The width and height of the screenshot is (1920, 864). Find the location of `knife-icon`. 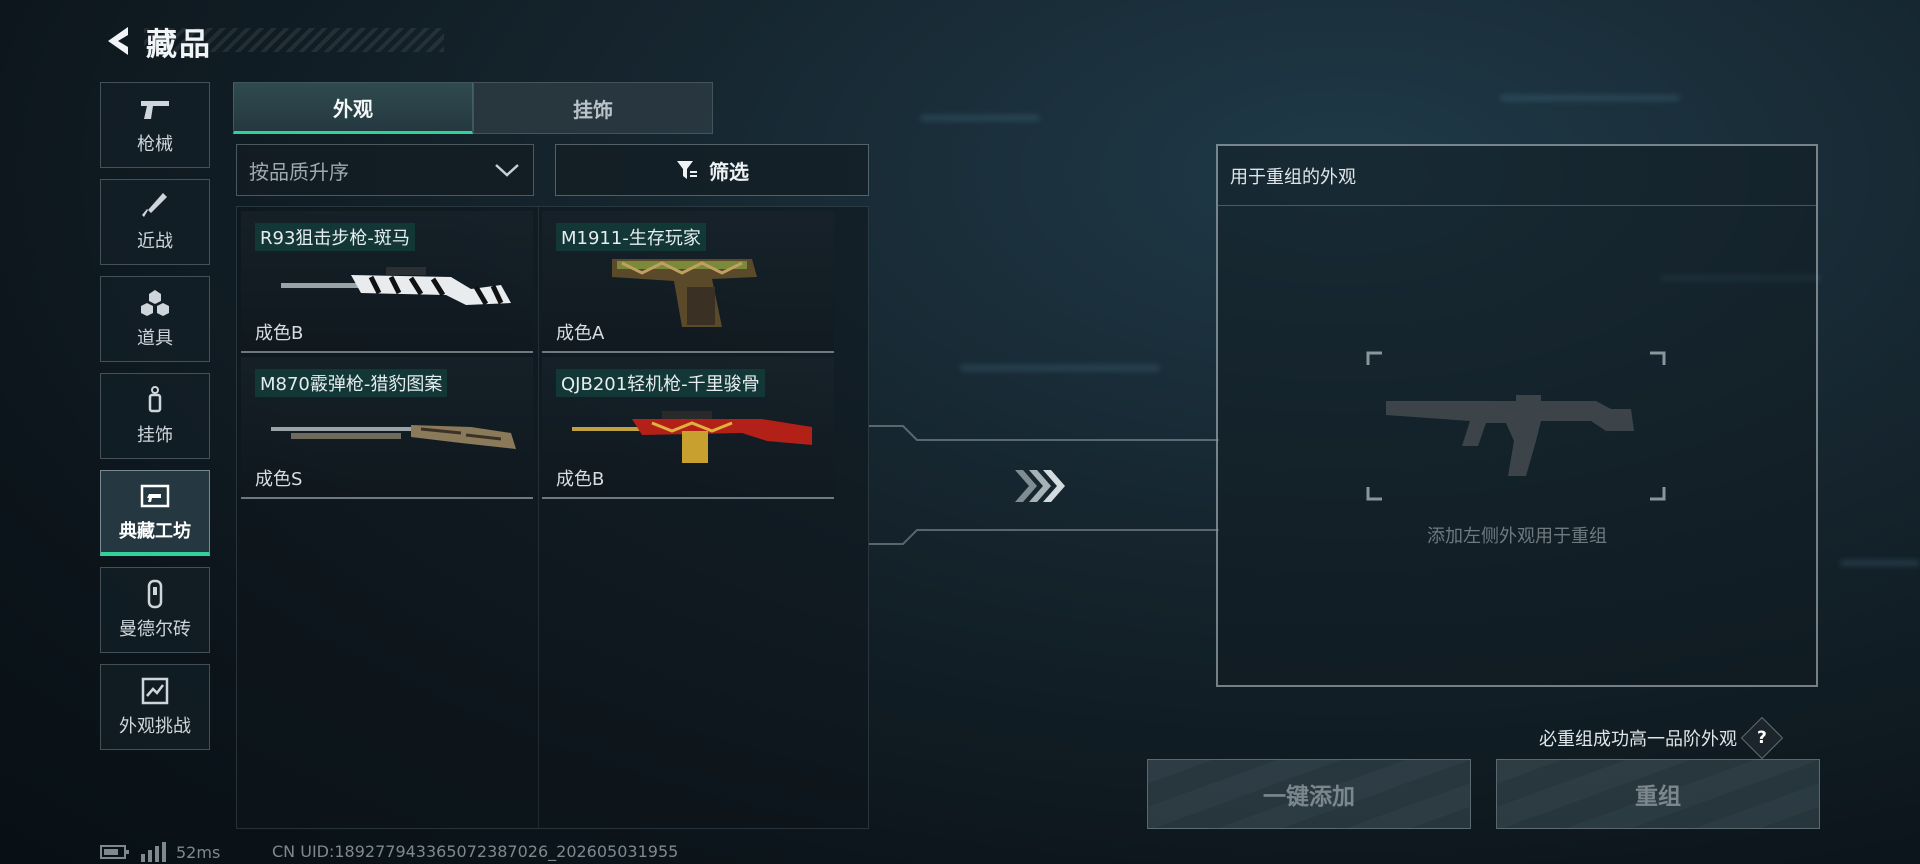

knife-icon is located at coordinates (155, 206).